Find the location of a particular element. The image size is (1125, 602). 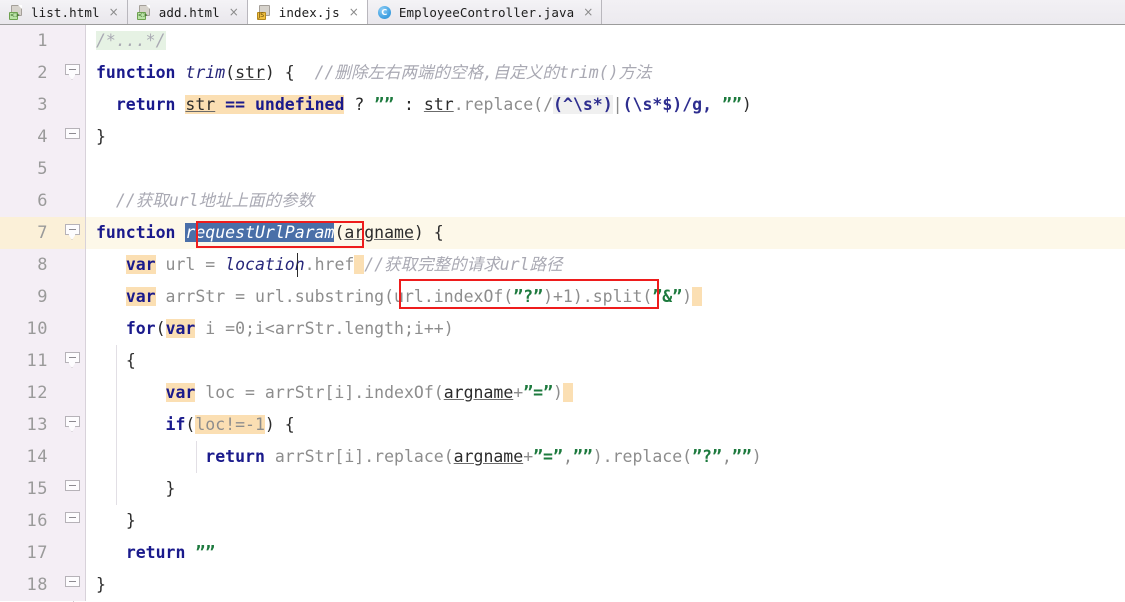

code-line: 8 var url = location.href //获取完整的请求url路径 is located at coordinates (562, 265).